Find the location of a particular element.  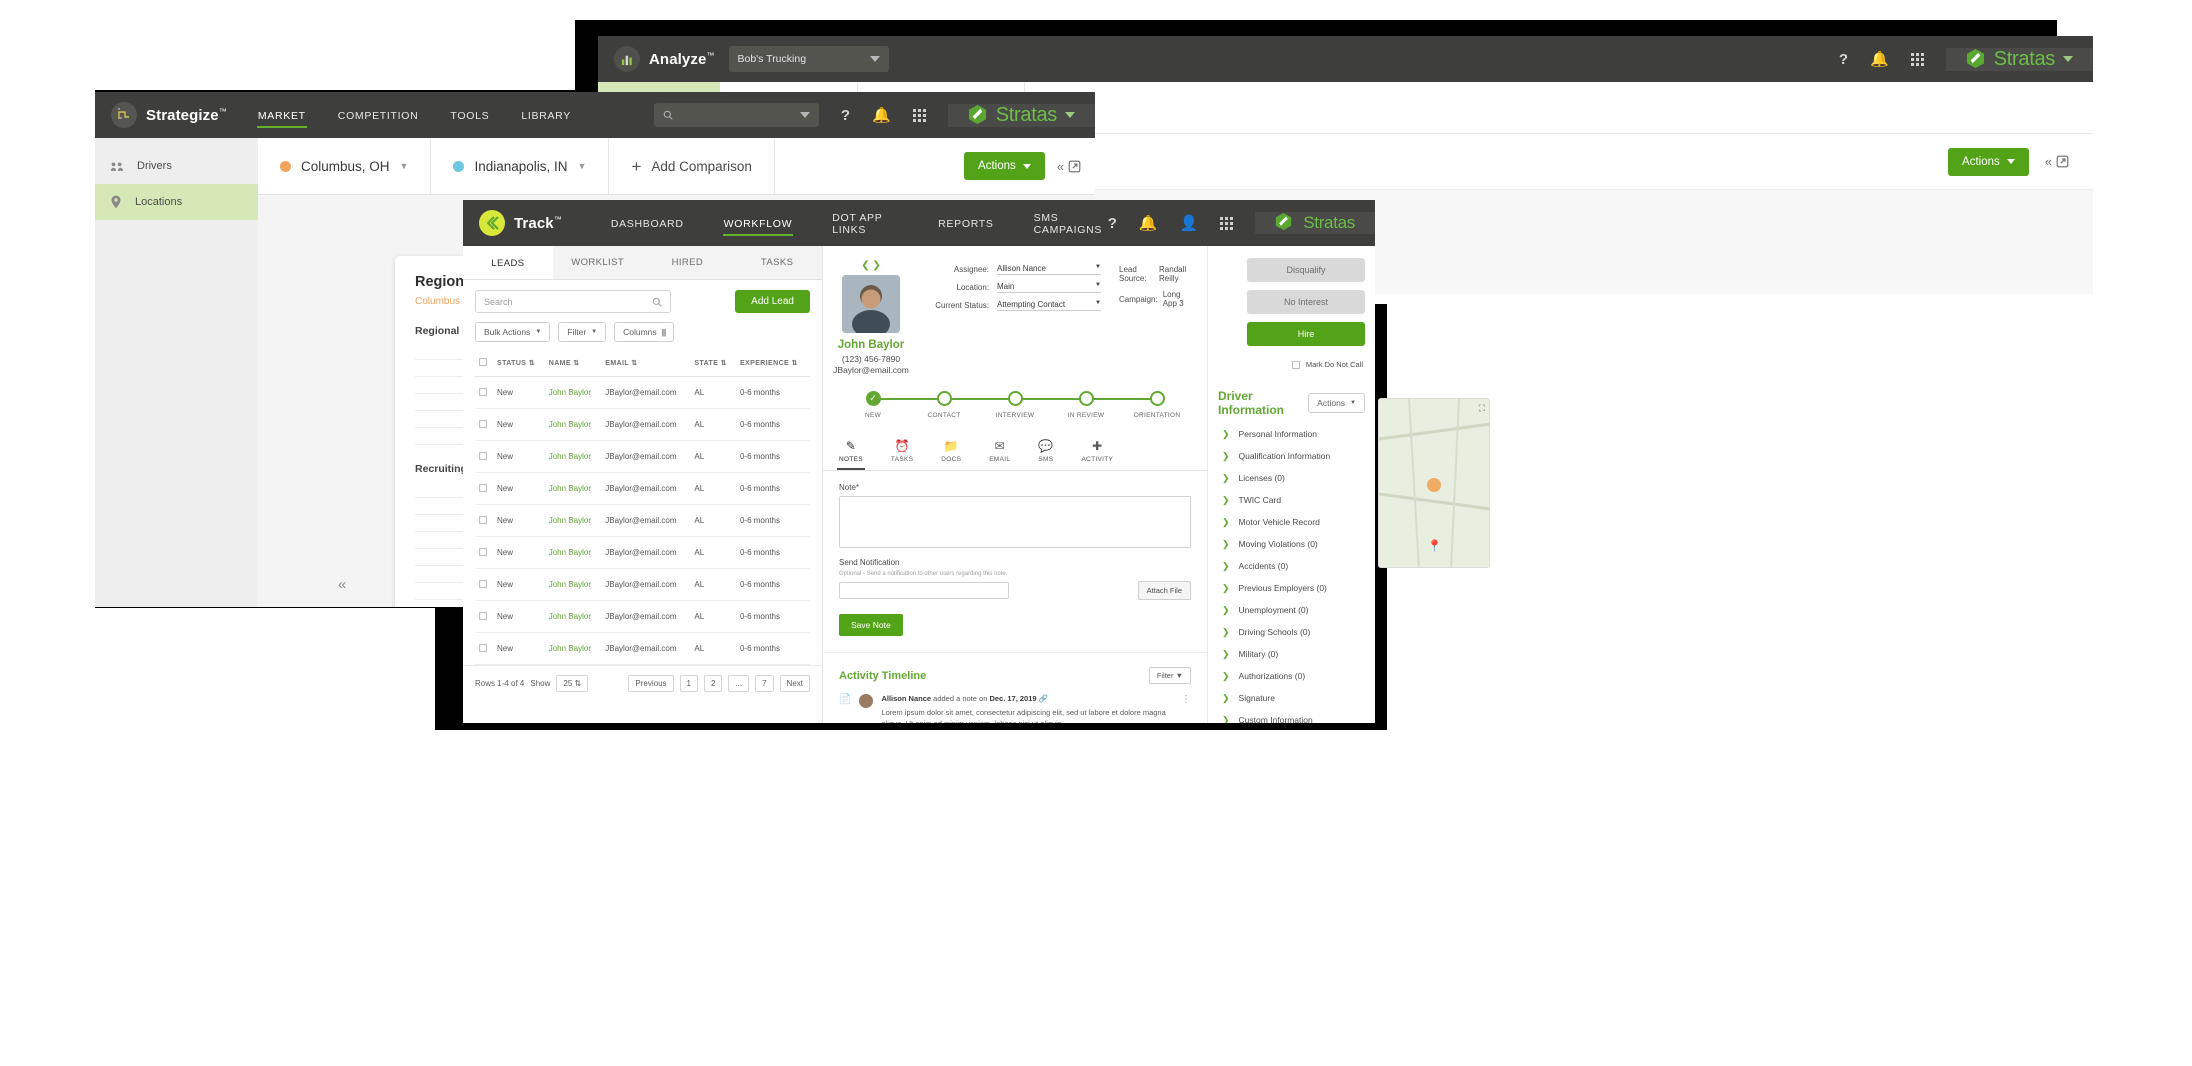

status-value: Attempting Contact ▼ is located at coordinates (1049, 305).